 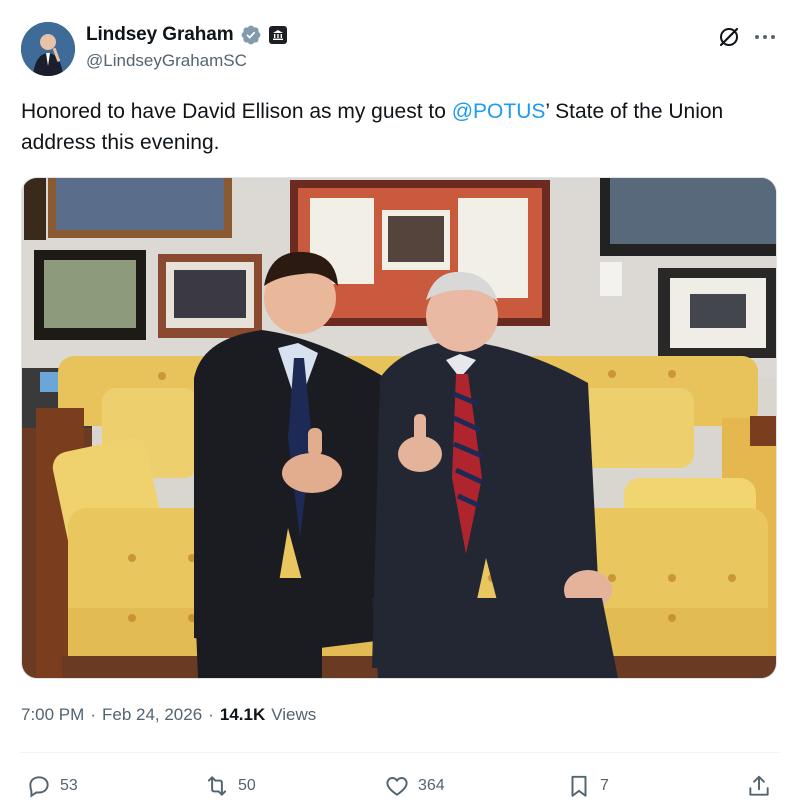 What do you see at coordinates (414, 786) in the screenshot?
I see `like-button: 364` at bounding box center [414, 786].